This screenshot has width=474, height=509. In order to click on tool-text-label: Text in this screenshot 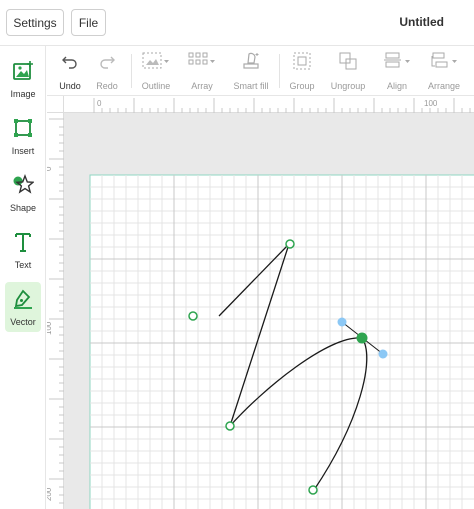, I will do `click(23, 265)`.